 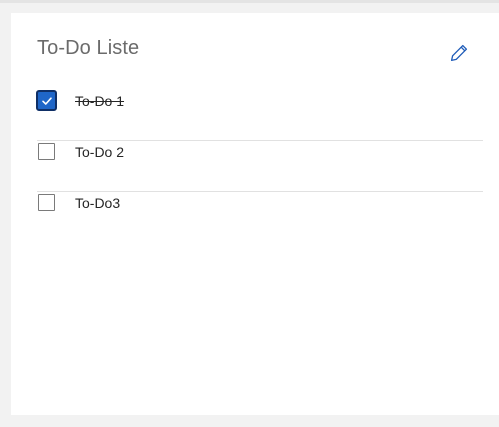 I want to click on todo-label: To-Do 2, so click(x=100, y=152).